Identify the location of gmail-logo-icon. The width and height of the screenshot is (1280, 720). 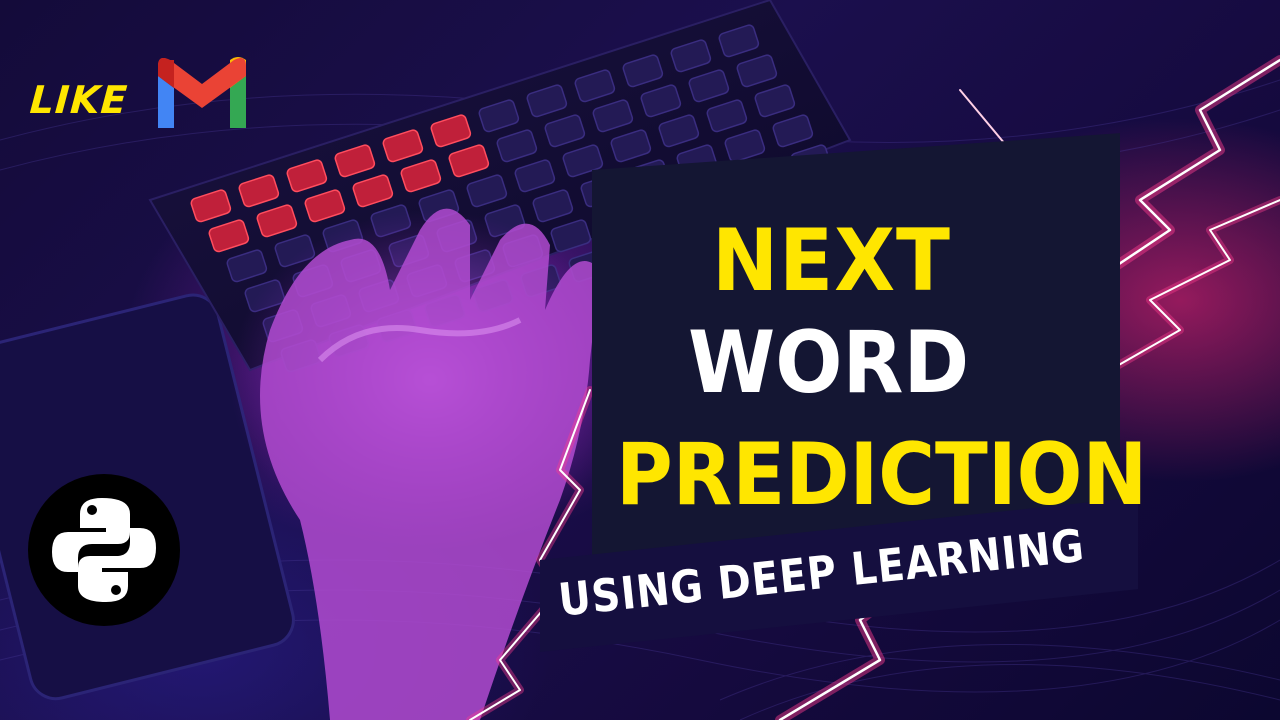
(202, 92).